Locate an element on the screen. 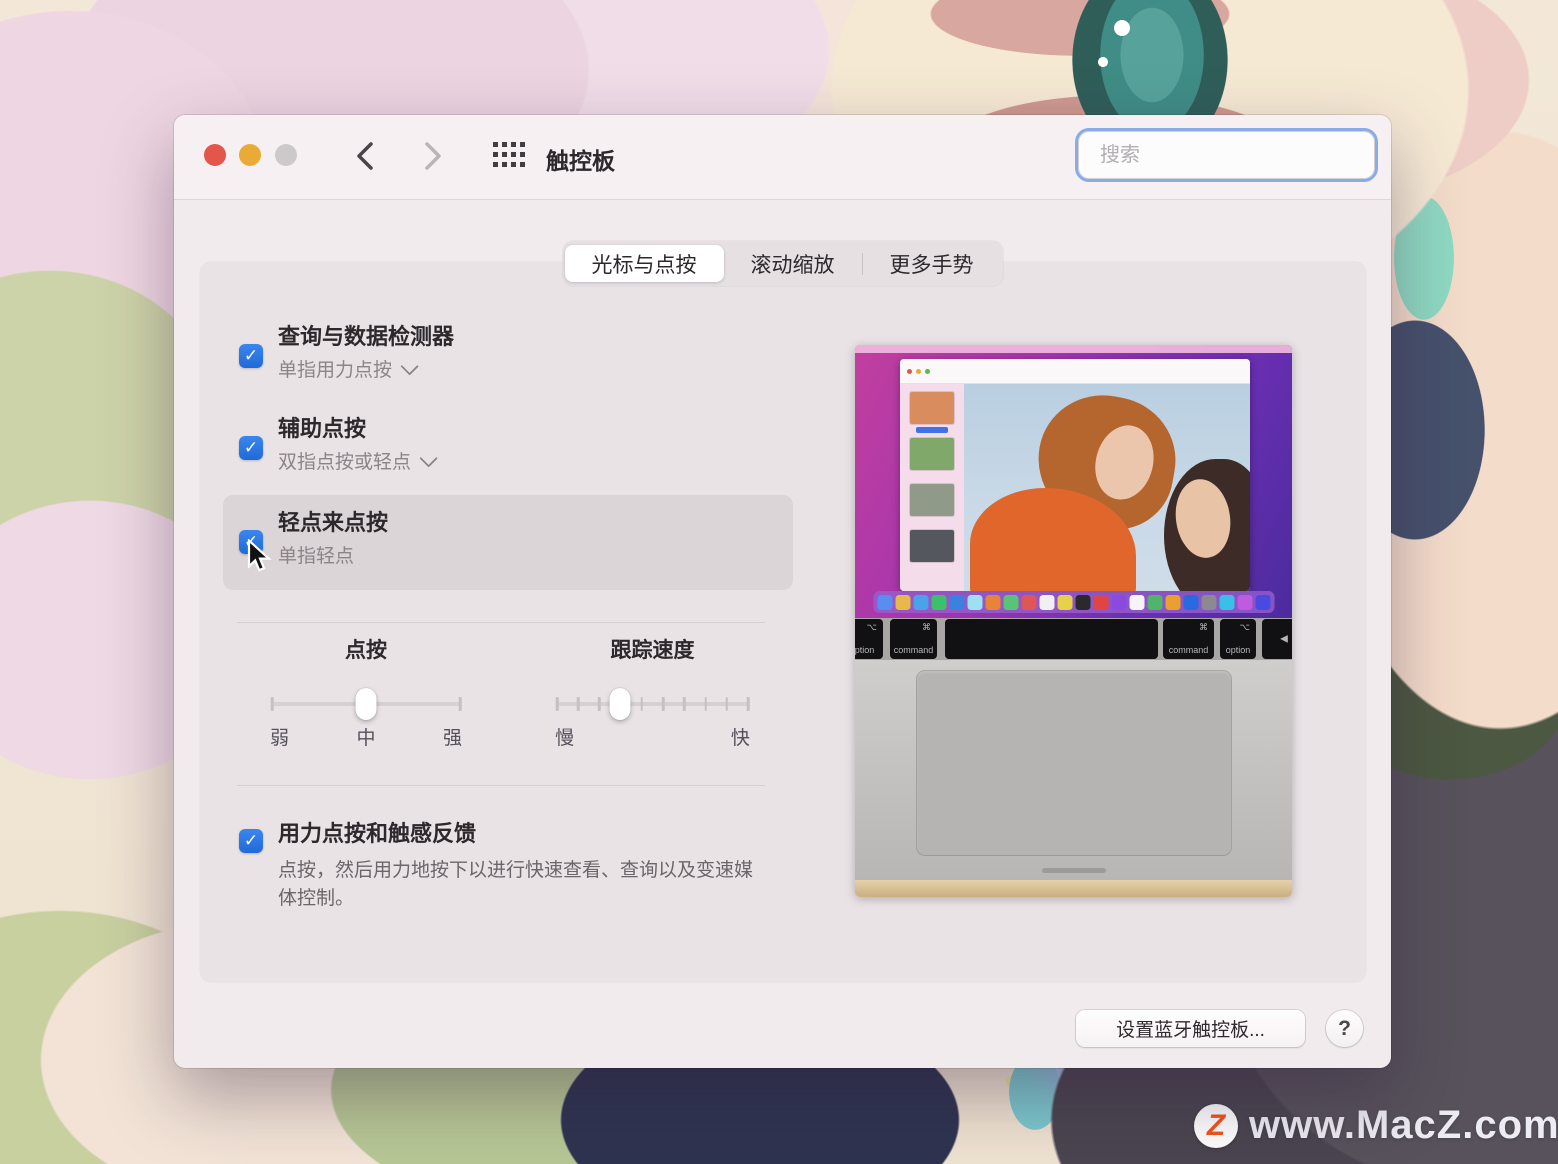 The width and height of the screenshot is (1558, 1164). slider-track is located at coordinates (652, 704).